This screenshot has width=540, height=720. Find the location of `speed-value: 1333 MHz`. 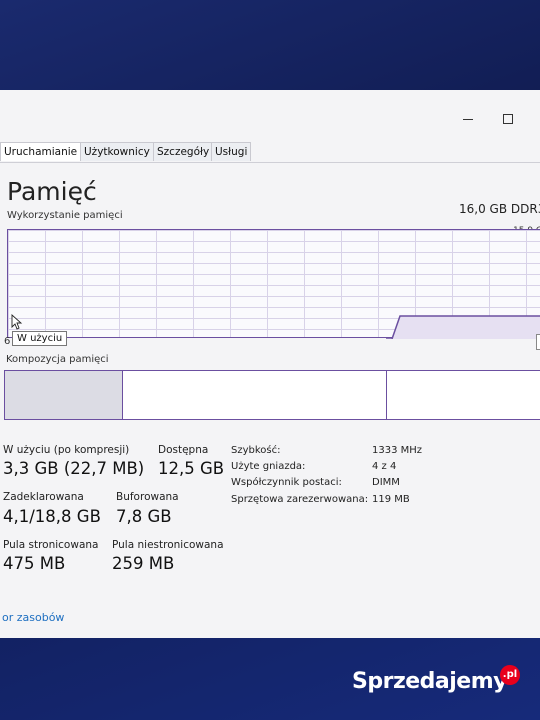

speed-value: 1333 MHz is located at coordinates (397, 450).